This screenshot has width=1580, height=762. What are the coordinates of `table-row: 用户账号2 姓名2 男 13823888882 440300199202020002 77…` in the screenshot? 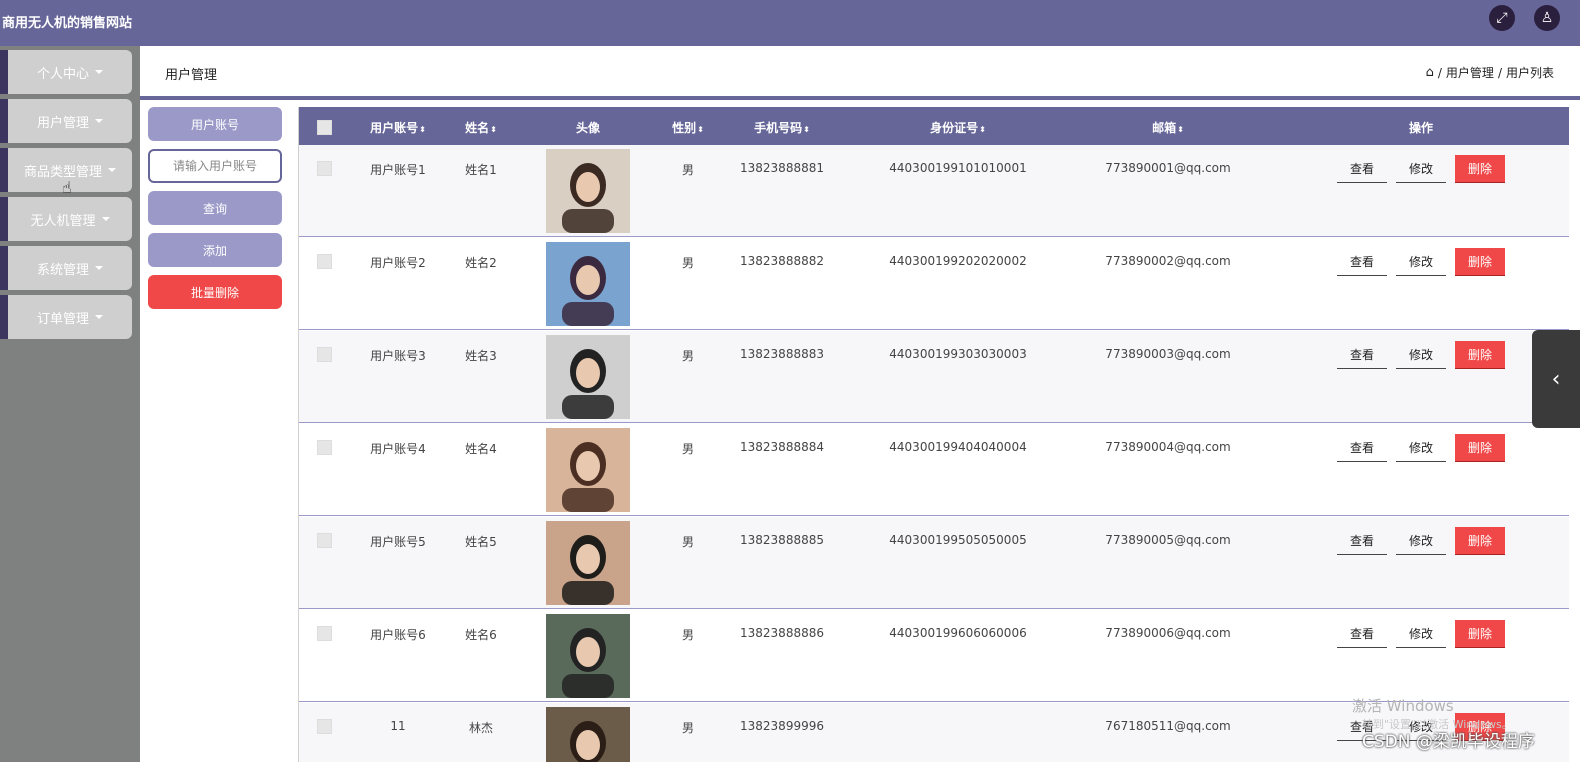 It's located at (934, 284).